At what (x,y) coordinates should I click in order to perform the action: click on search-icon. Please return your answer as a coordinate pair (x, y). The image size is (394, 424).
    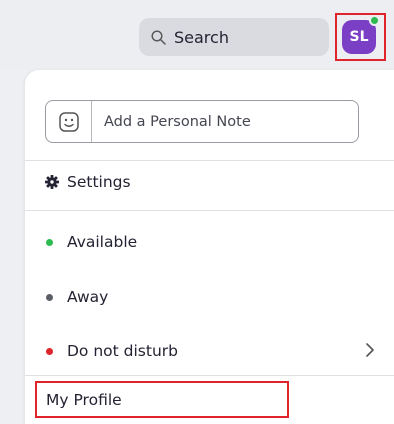
    Looking at the image, I should click on (158, 37).